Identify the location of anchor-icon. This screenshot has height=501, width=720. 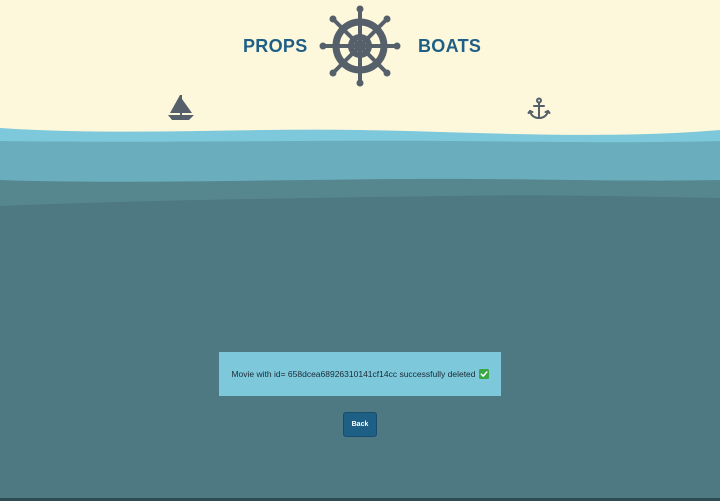
(539, 108).